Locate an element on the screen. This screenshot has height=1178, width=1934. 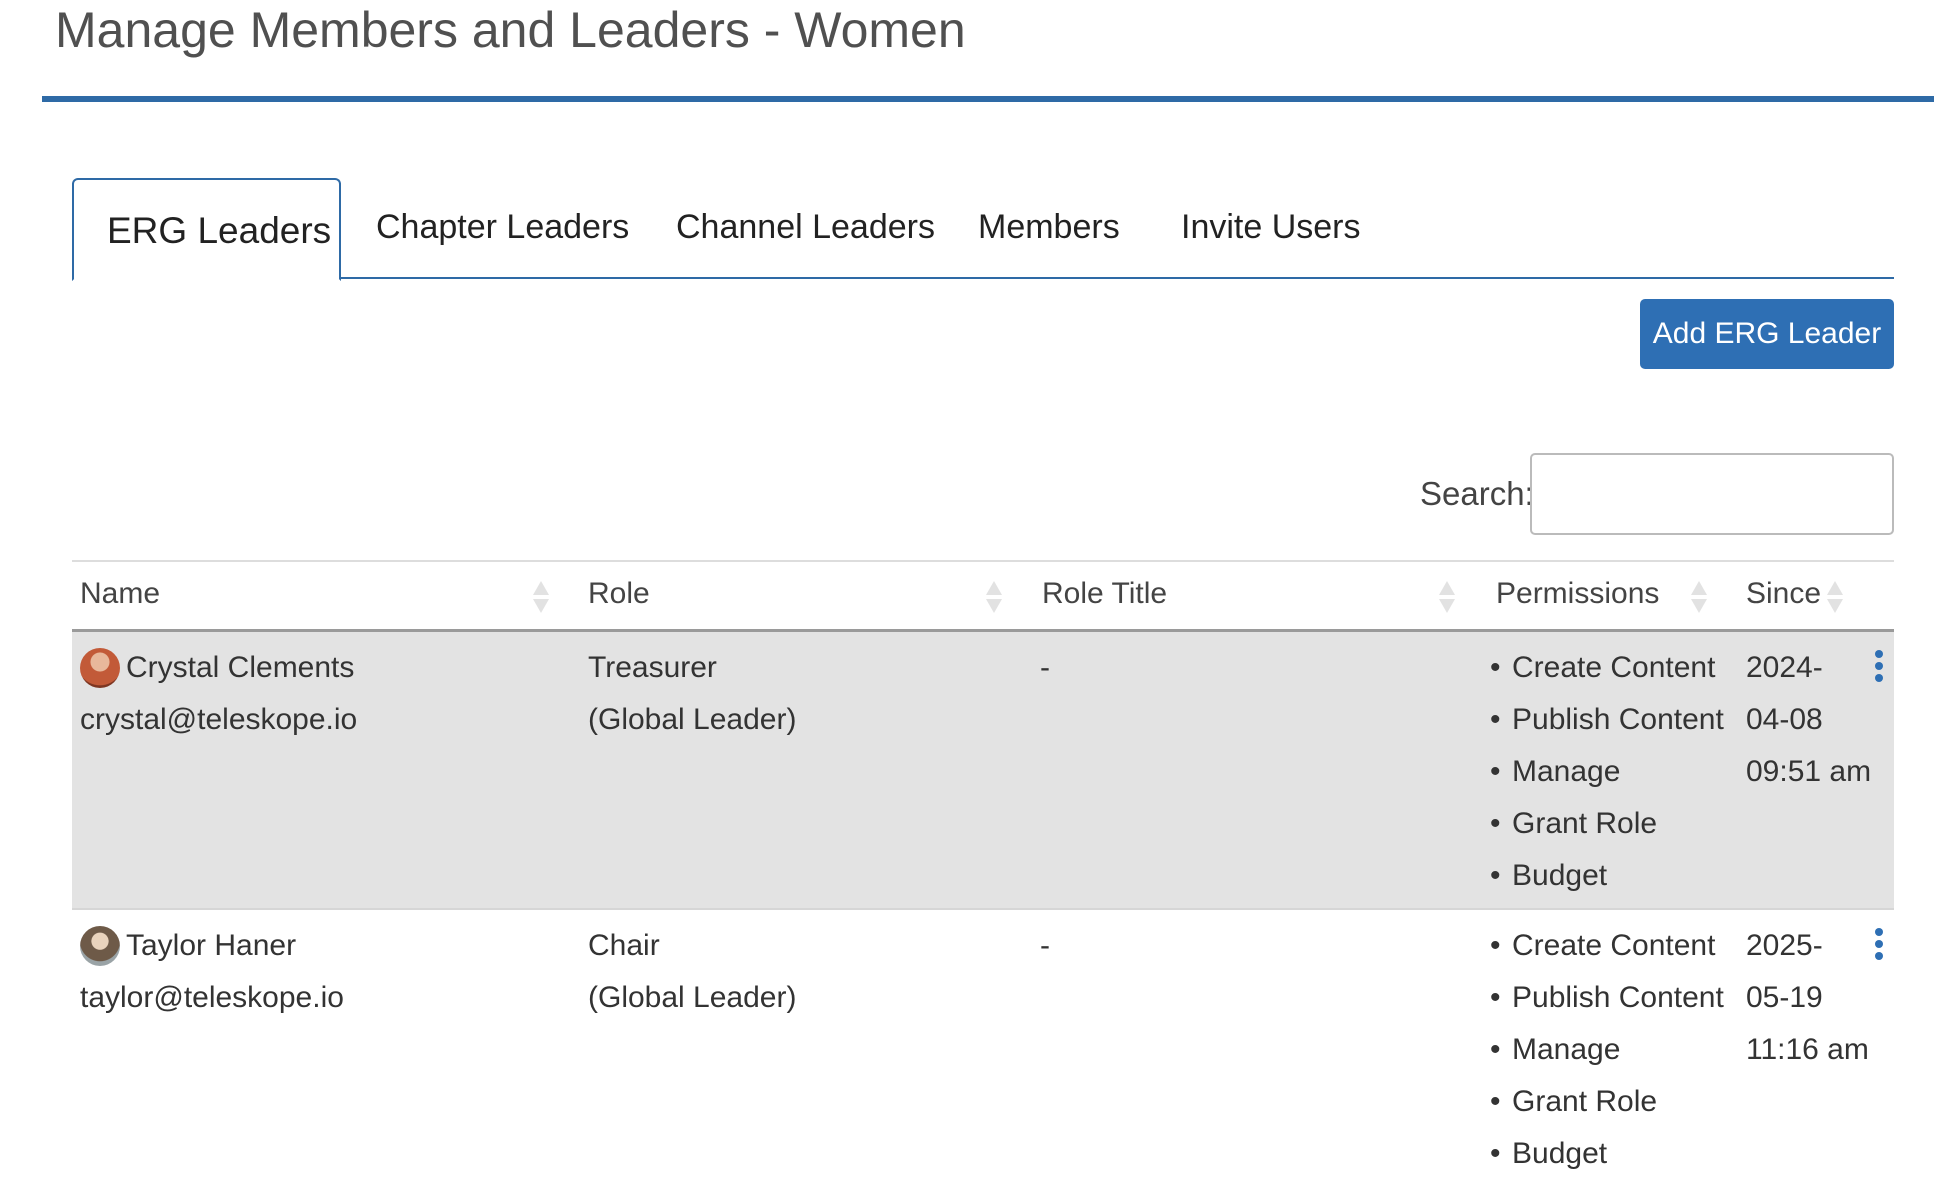
since-date-part: 2024- is located at coordinates (1784, 667).